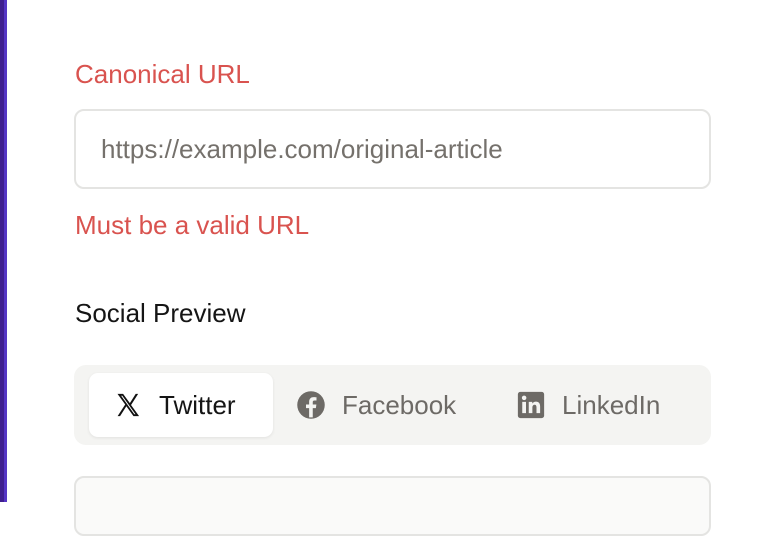 The height and width of the screenshot is (536, 770). Describe the element at coordinates (160, 313) in the screenshot. I see `social-preview-title: Social Preview` at that location.